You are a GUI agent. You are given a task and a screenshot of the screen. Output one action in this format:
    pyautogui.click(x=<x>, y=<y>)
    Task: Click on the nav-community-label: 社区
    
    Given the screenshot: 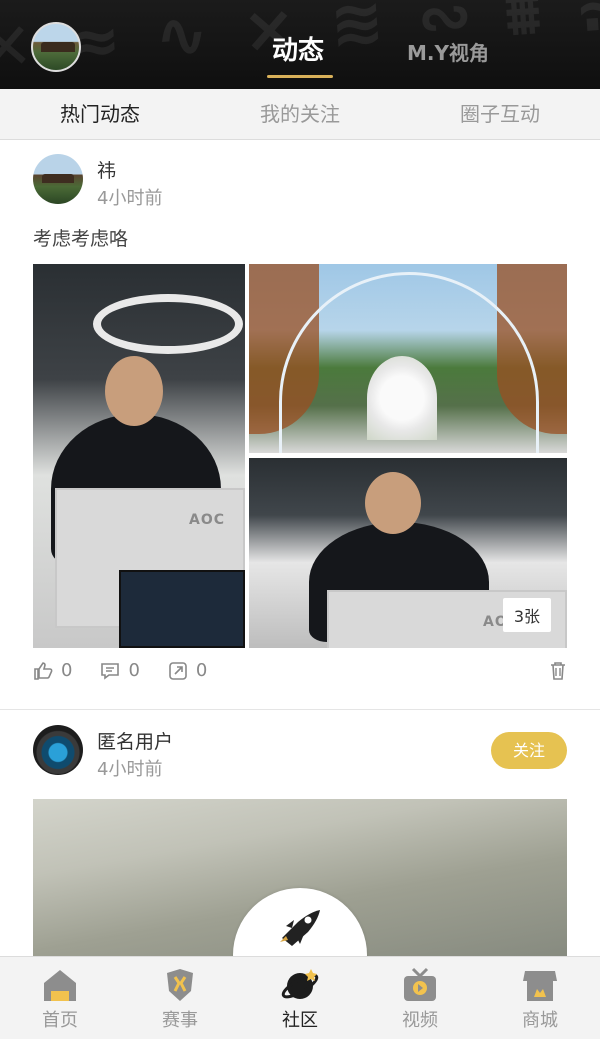 What is the action you would take?
    pyautogui.click(x=300, y=1020)
    